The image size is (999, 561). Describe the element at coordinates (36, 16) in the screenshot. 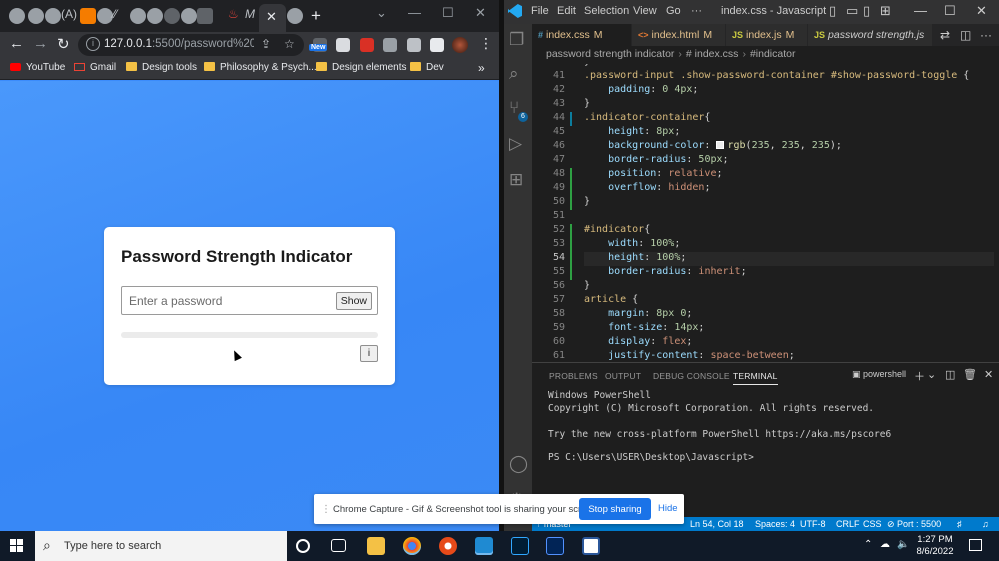

I see `tab-favicon-settings-icon` at that location.